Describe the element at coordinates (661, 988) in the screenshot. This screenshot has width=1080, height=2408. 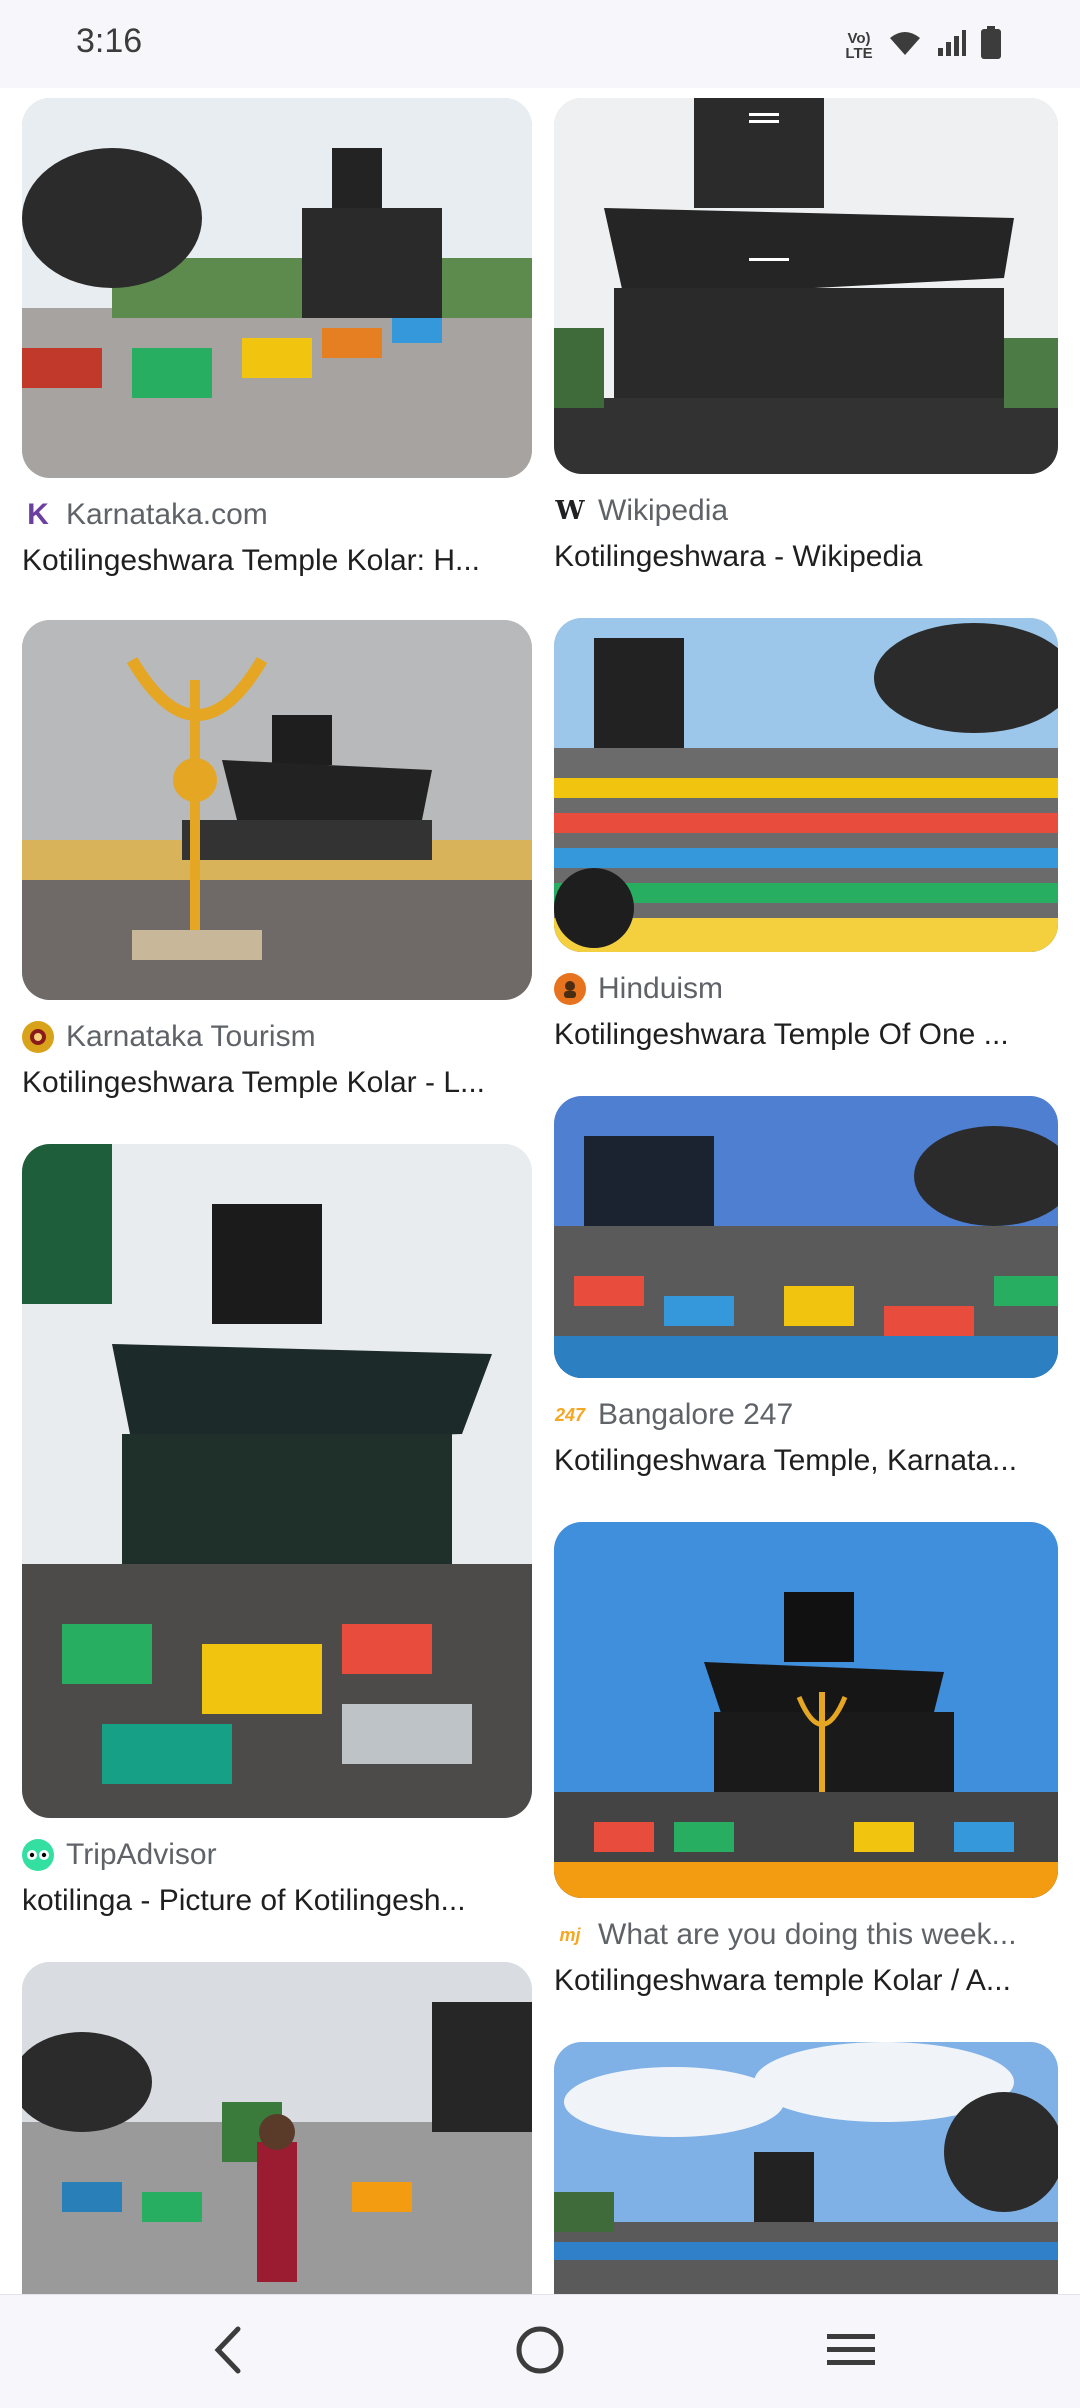
I see `source-name: Hinduism` at that location.